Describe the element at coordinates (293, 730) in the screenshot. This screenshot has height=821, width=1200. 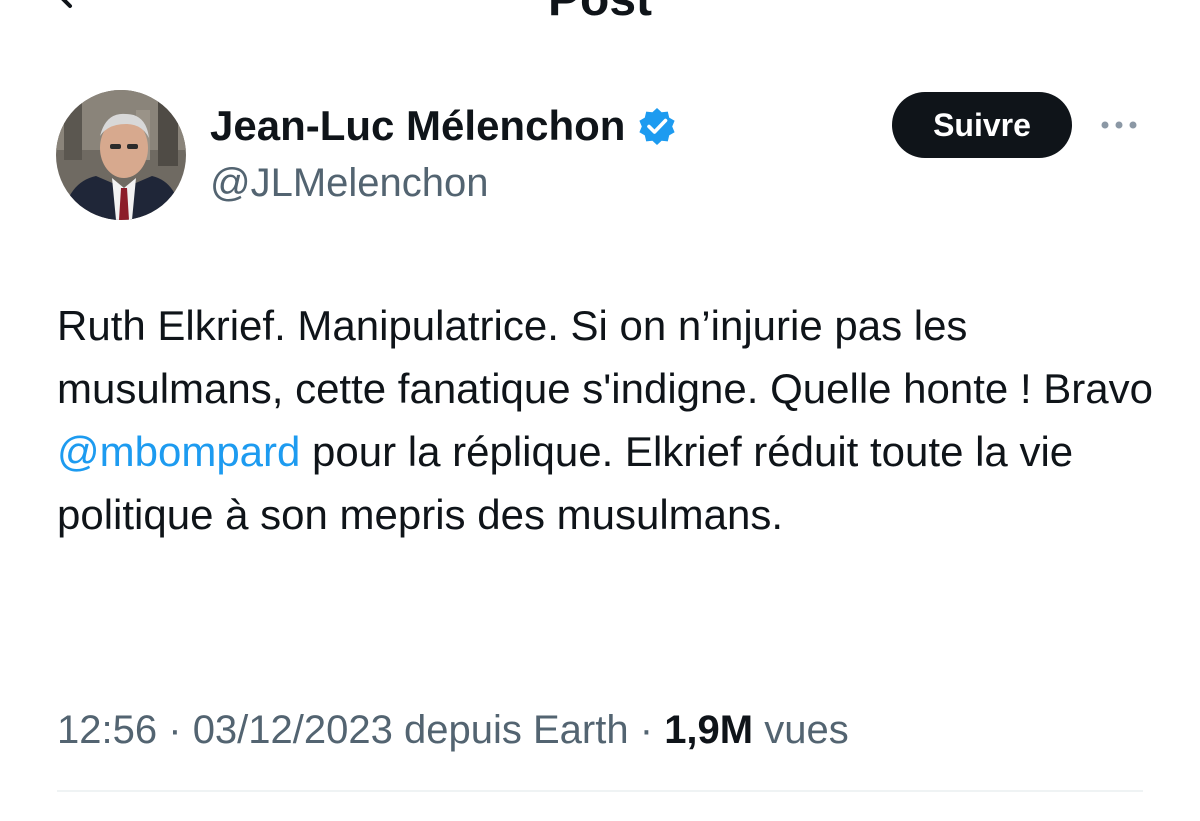
I see `tweet-date: 03/12/2023` at that location.